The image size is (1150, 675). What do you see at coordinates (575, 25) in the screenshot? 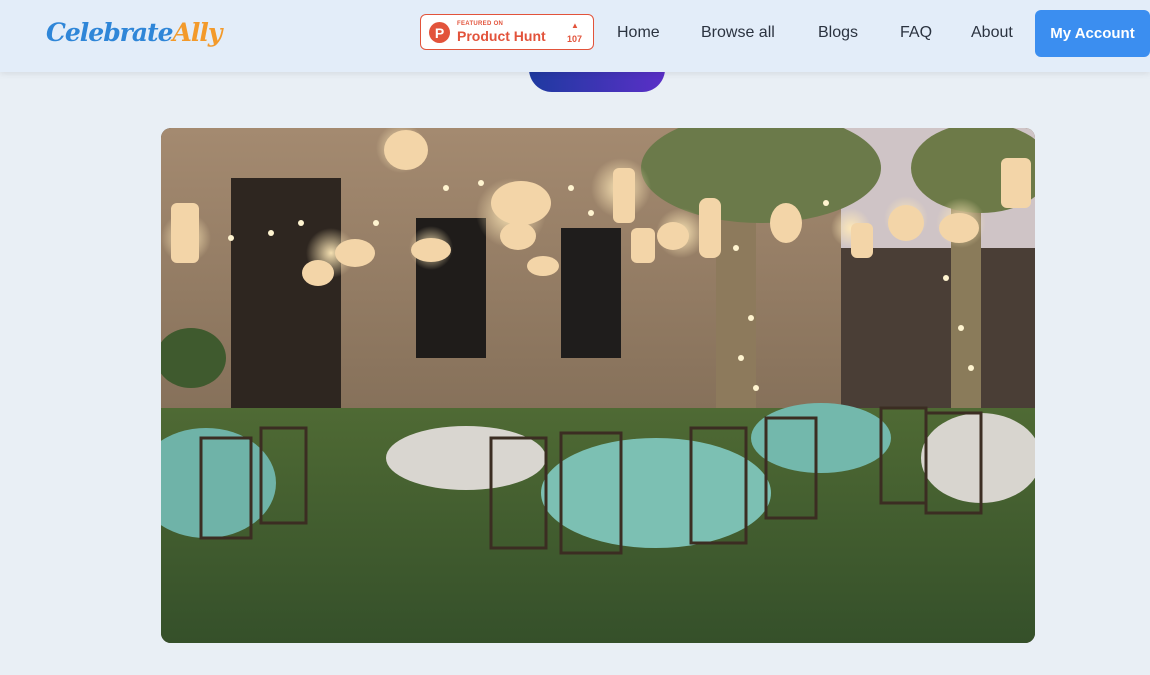
I see `upvote-arrow-icon: ▲` at bounding box center [575, 25].